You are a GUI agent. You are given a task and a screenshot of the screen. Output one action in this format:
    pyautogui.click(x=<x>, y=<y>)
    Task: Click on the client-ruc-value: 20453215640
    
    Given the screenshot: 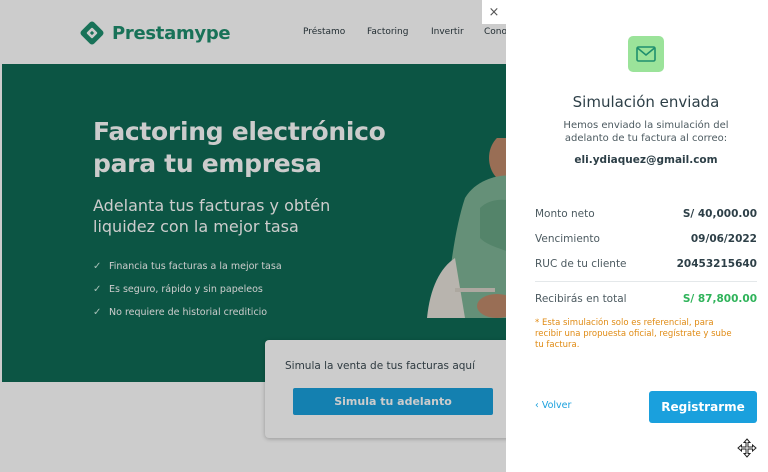 What is the action you would take?
    pyautogui.click(x=716, y=264)
    